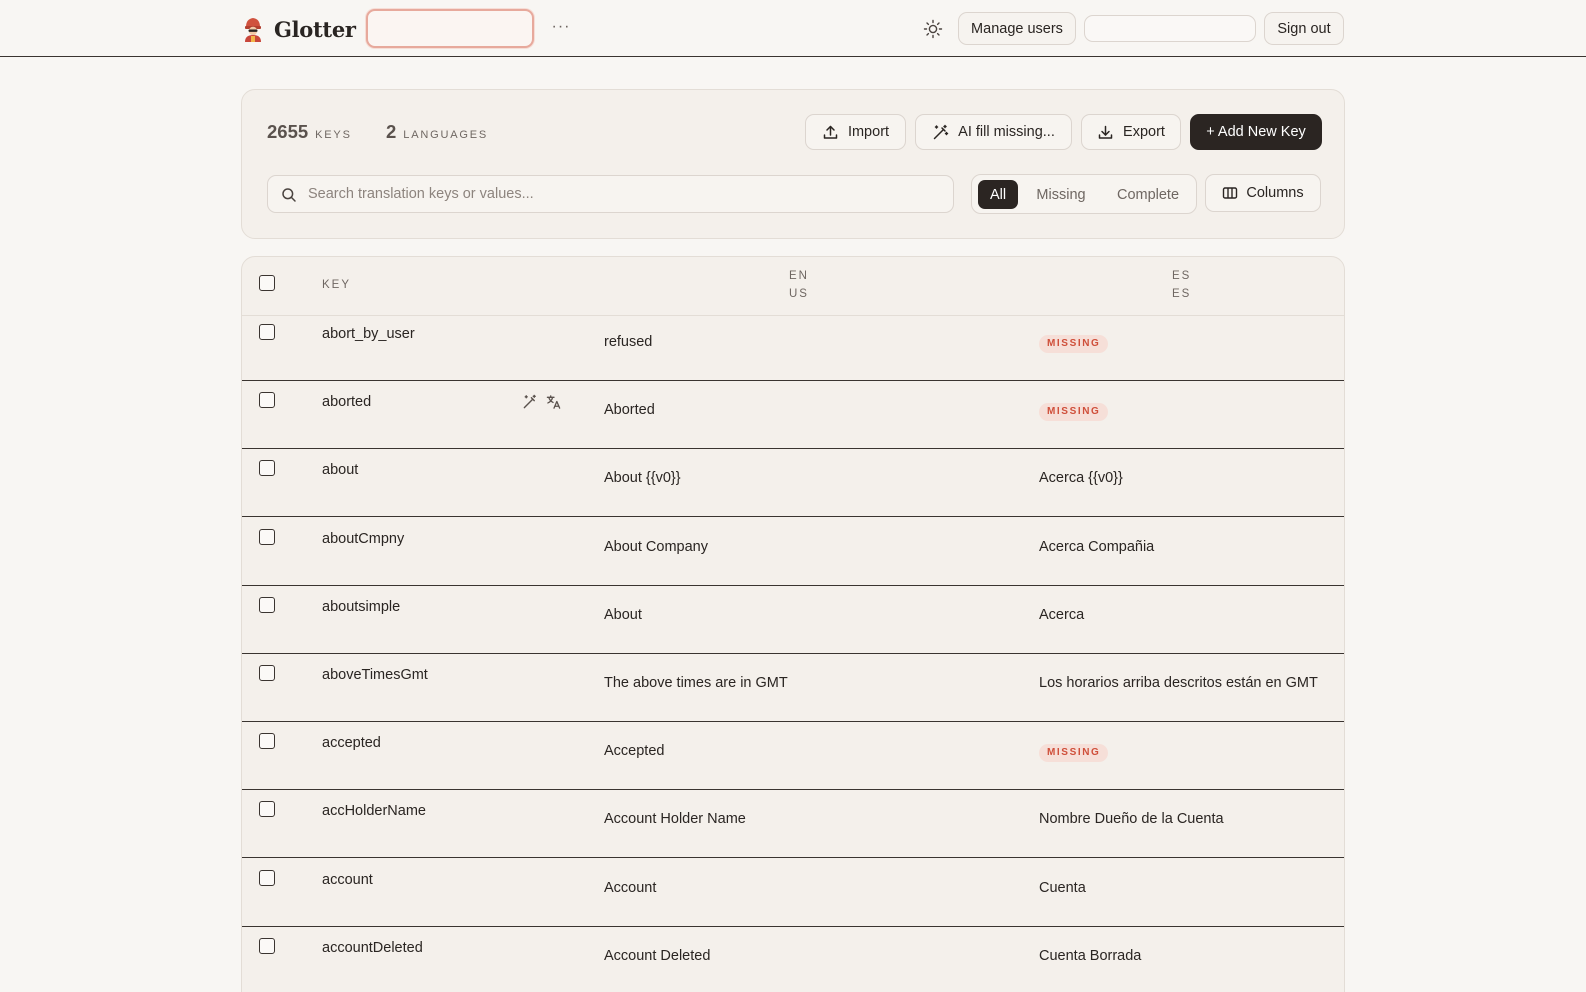 Image resolution: width=1586 pixels, height=992 pixels. What do you see at coordinates (361, 607) in the screenshot?
I see `key-cell: aboutsimple` at bounding box center [361, 607].